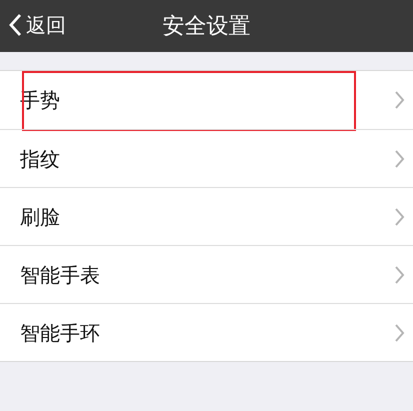 The image size is (413, 411). Describe the element at coordinates (60, 275) in the screenshot. I see `row-label: 智能手表` at that location.